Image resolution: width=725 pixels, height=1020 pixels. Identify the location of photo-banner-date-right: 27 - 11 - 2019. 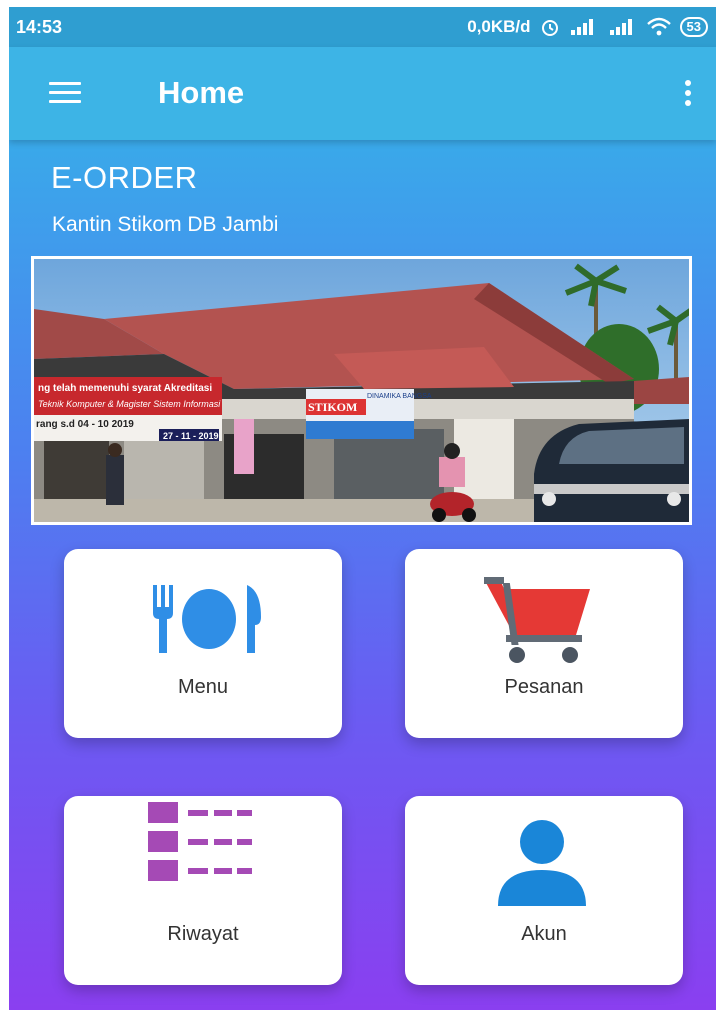
(191, 436).